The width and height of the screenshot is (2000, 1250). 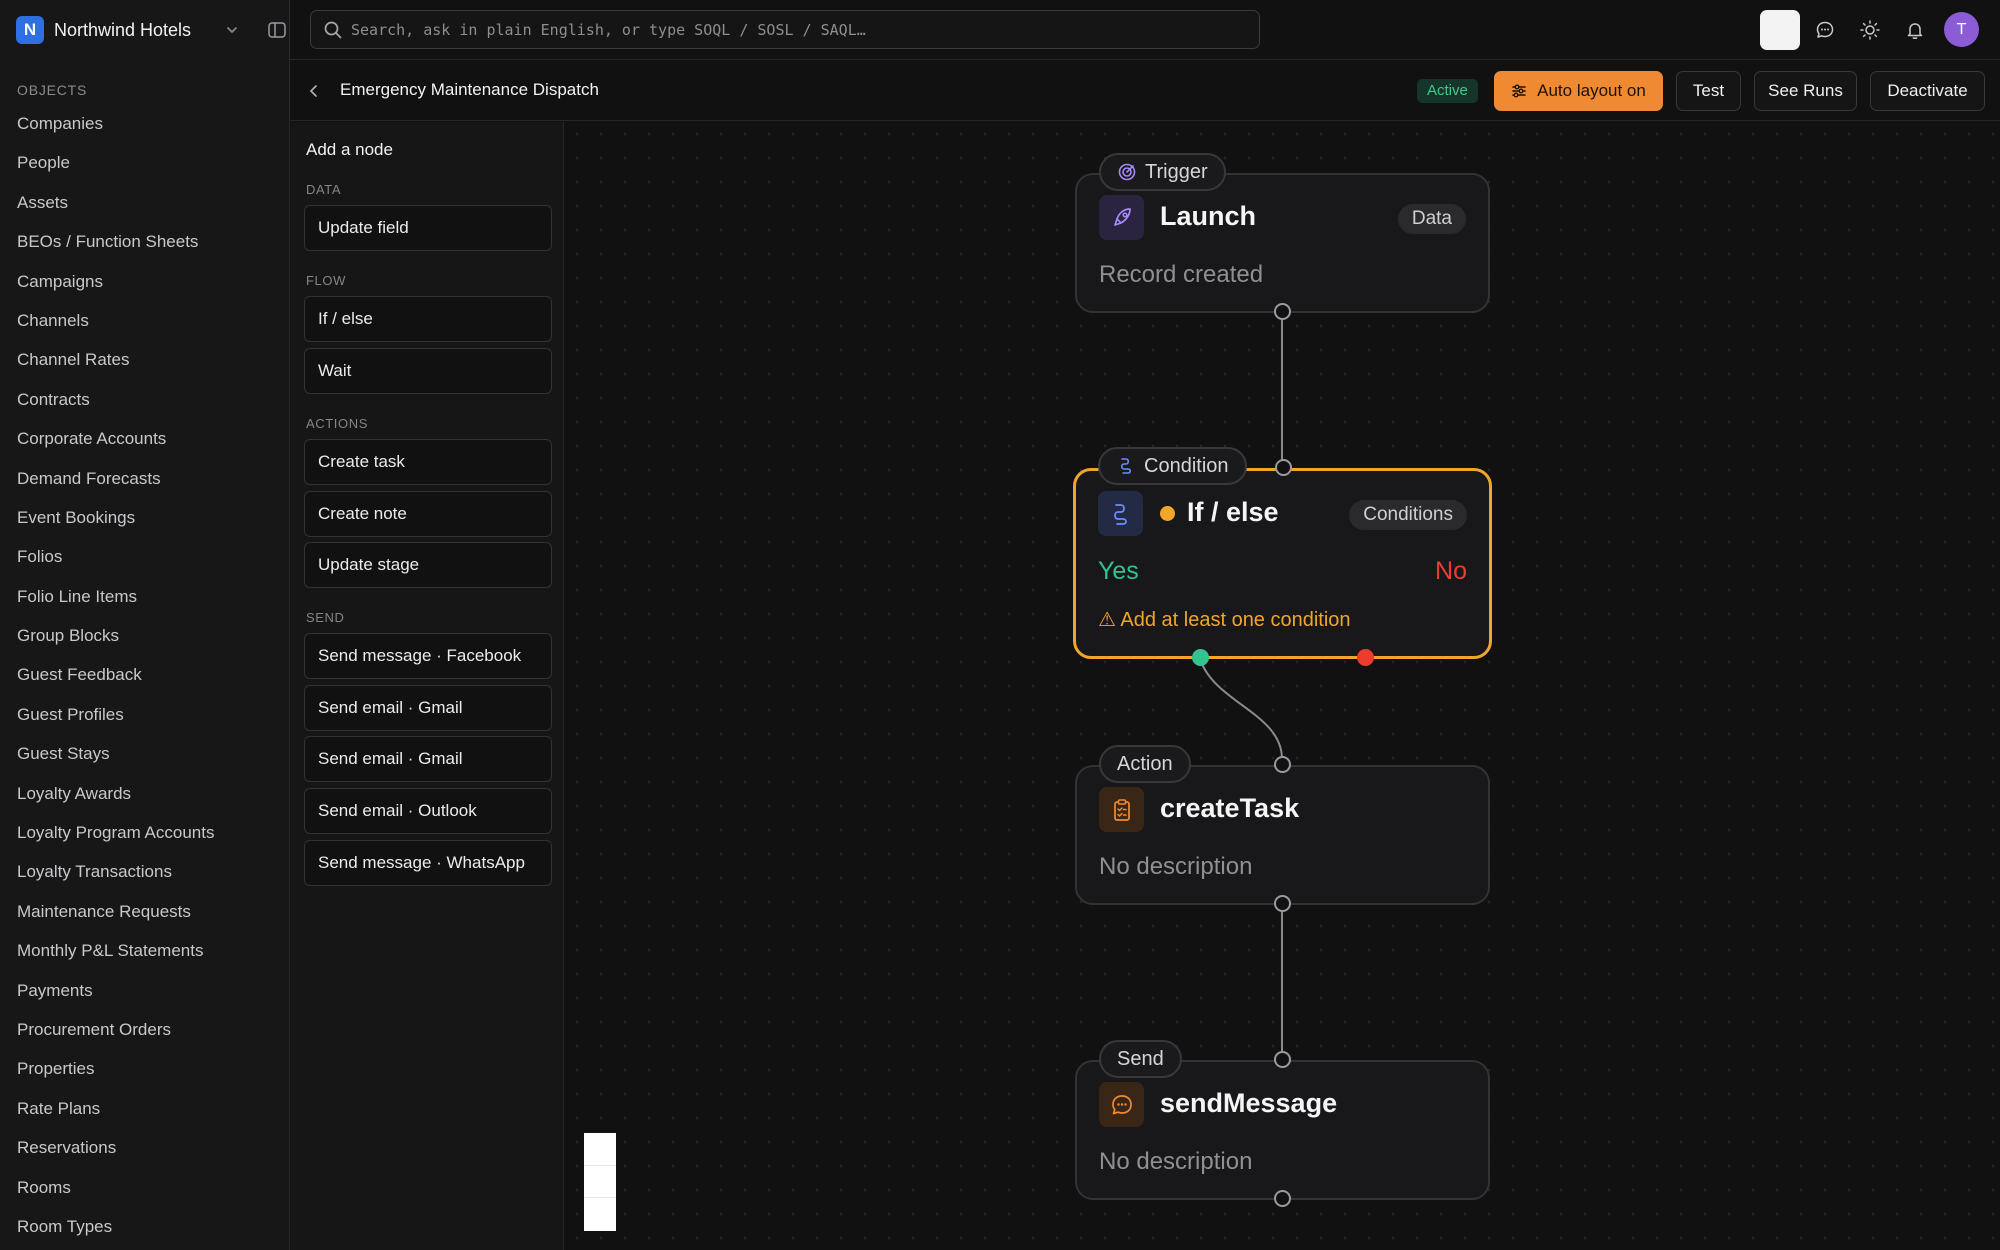 What do you see at coordinates (326, 280) in the screenshot?
I see `section-flow: FLOW` at bounding box center [326, 280].